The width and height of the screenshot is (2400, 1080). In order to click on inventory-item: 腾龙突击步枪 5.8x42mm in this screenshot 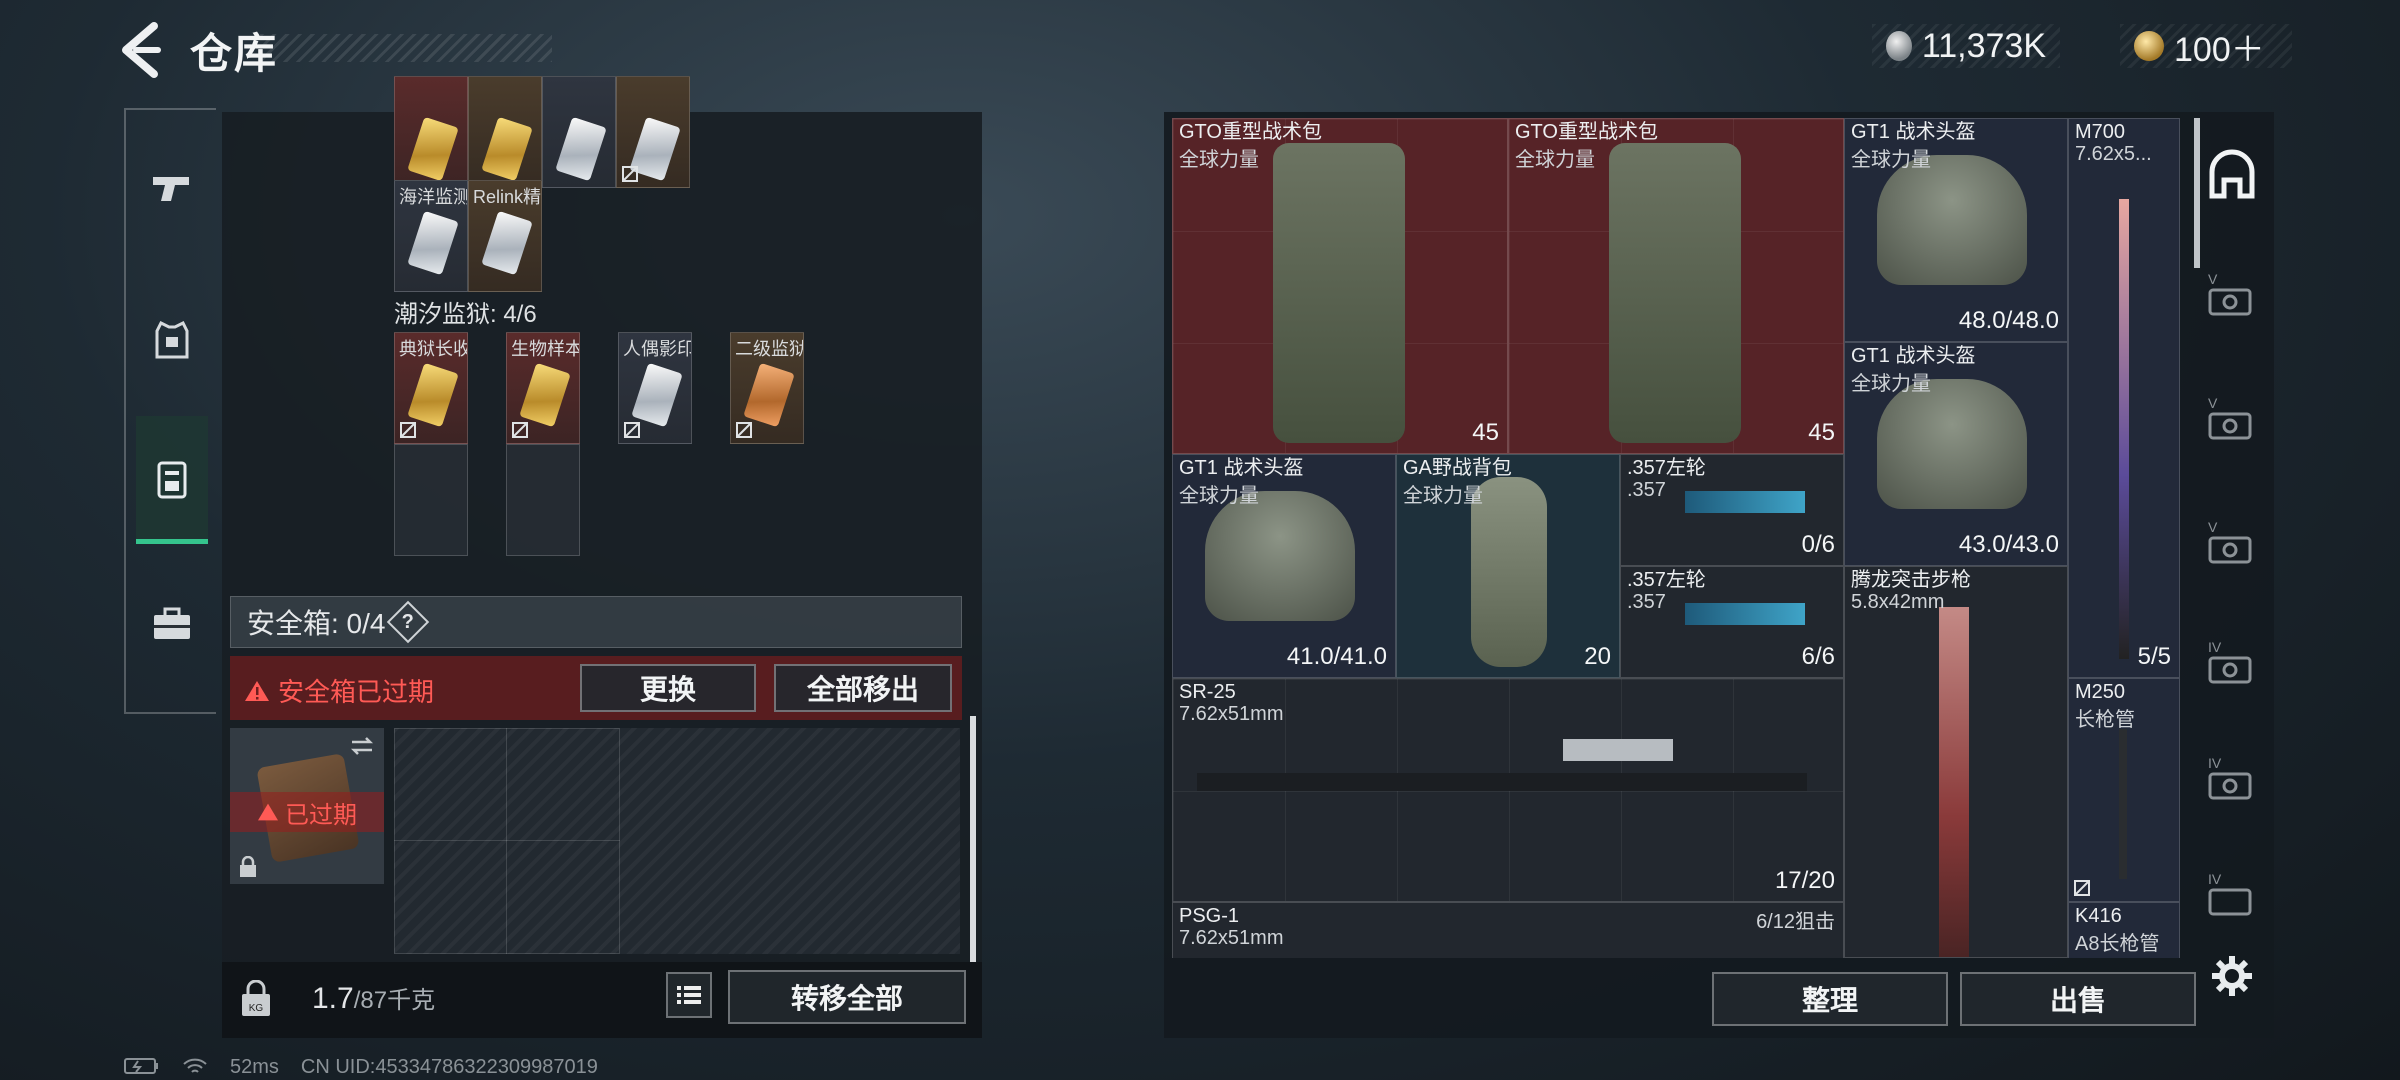, I will do `click(1956, 762)`.